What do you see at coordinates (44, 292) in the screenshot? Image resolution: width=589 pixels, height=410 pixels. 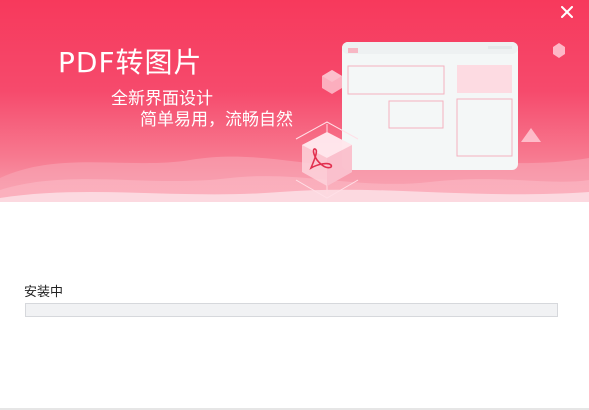 I see `install-status-label: 安装中` at bounding box center [44, 292].